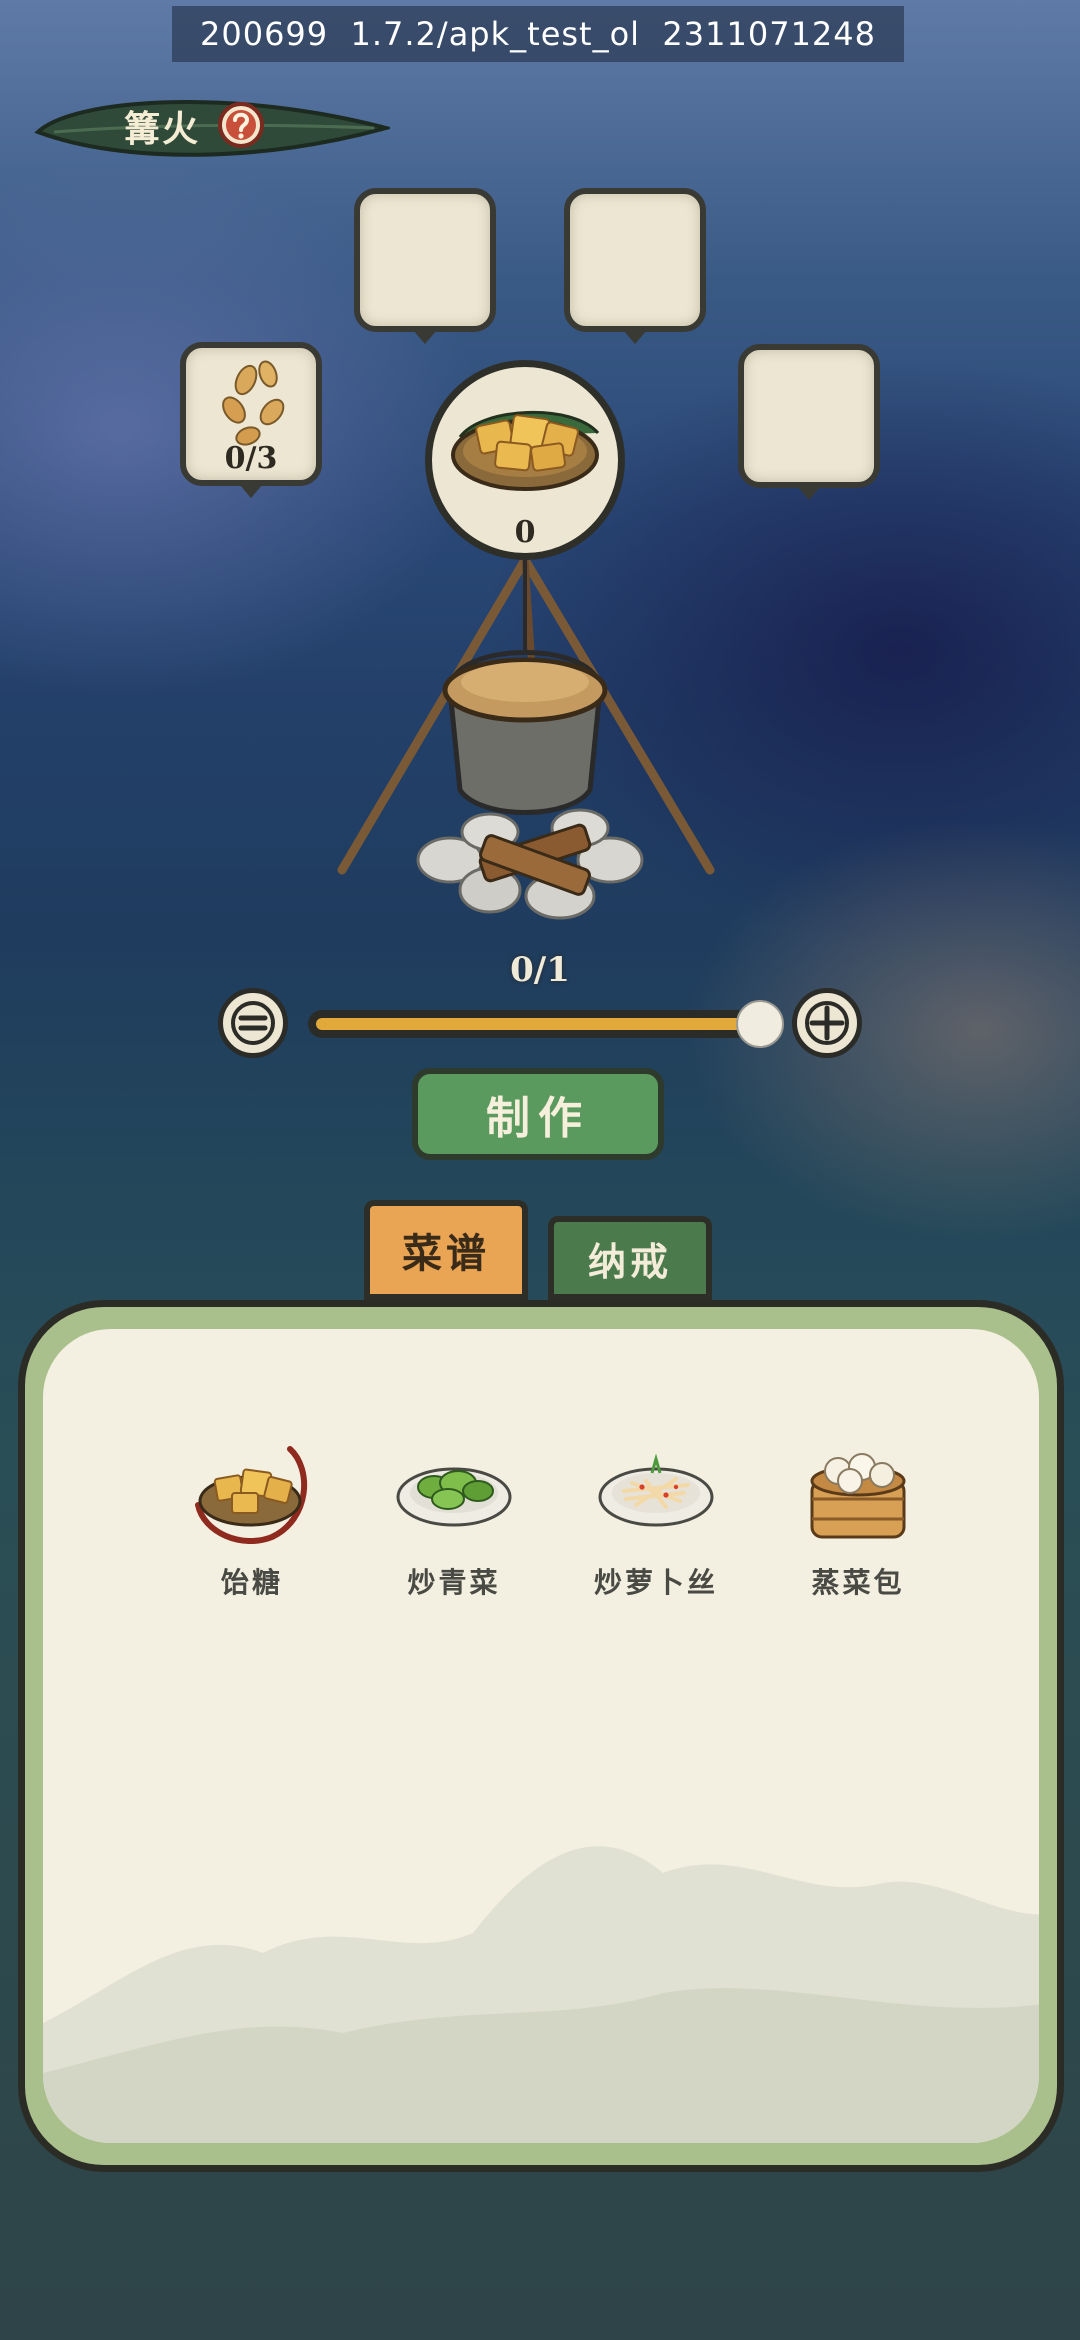  What do you see at coordinates (525, 532) in the screenshot?
I see `result-count: 0` at bounding box center [525, 532].